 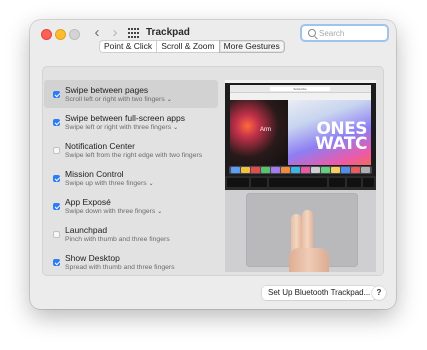 I want to click on zoom-button, so click(x=74, y=34).